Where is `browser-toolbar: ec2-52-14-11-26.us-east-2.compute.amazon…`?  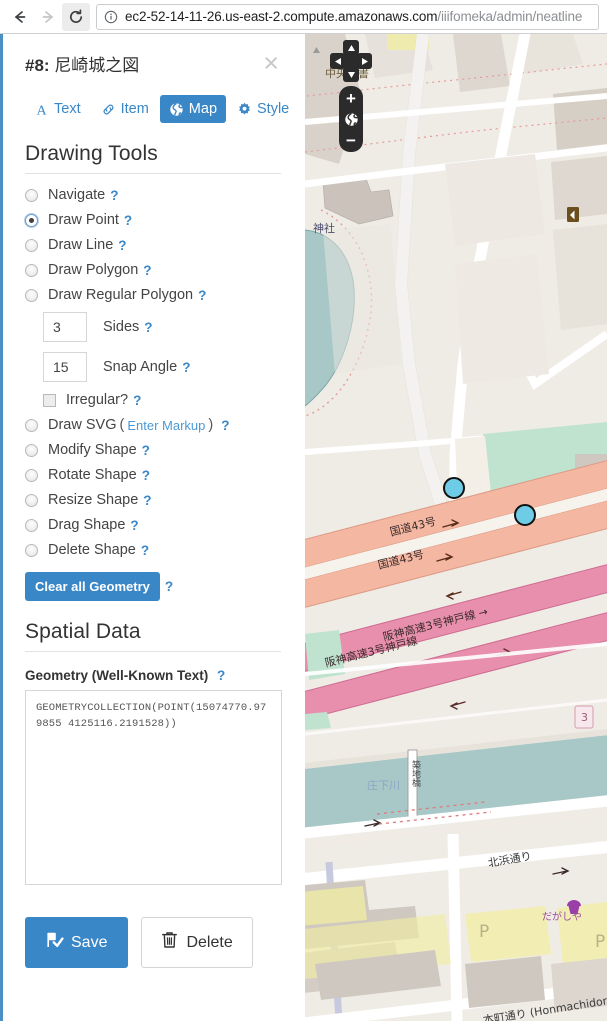
browser-toolbar: ec2-52-14-11-26.us-east-2.compute.amazon… is located at coordinates (303, 17).